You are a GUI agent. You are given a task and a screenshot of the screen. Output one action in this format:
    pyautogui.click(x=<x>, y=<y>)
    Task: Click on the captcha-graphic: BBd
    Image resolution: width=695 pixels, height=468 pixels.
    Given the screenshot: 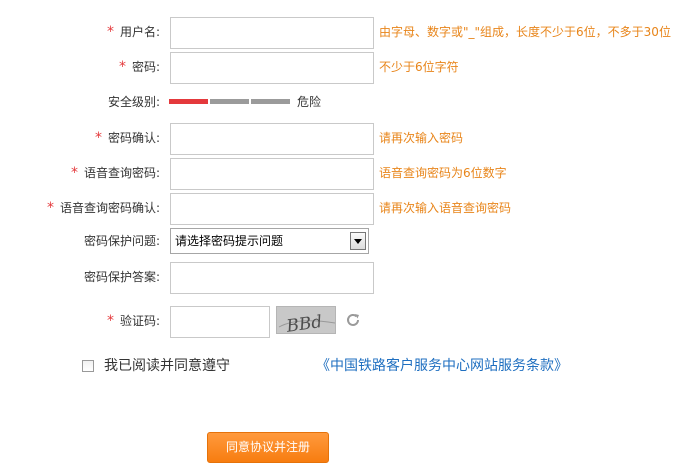 What is the action you would take?
    pyautogui.click(x=306, y=323)
    